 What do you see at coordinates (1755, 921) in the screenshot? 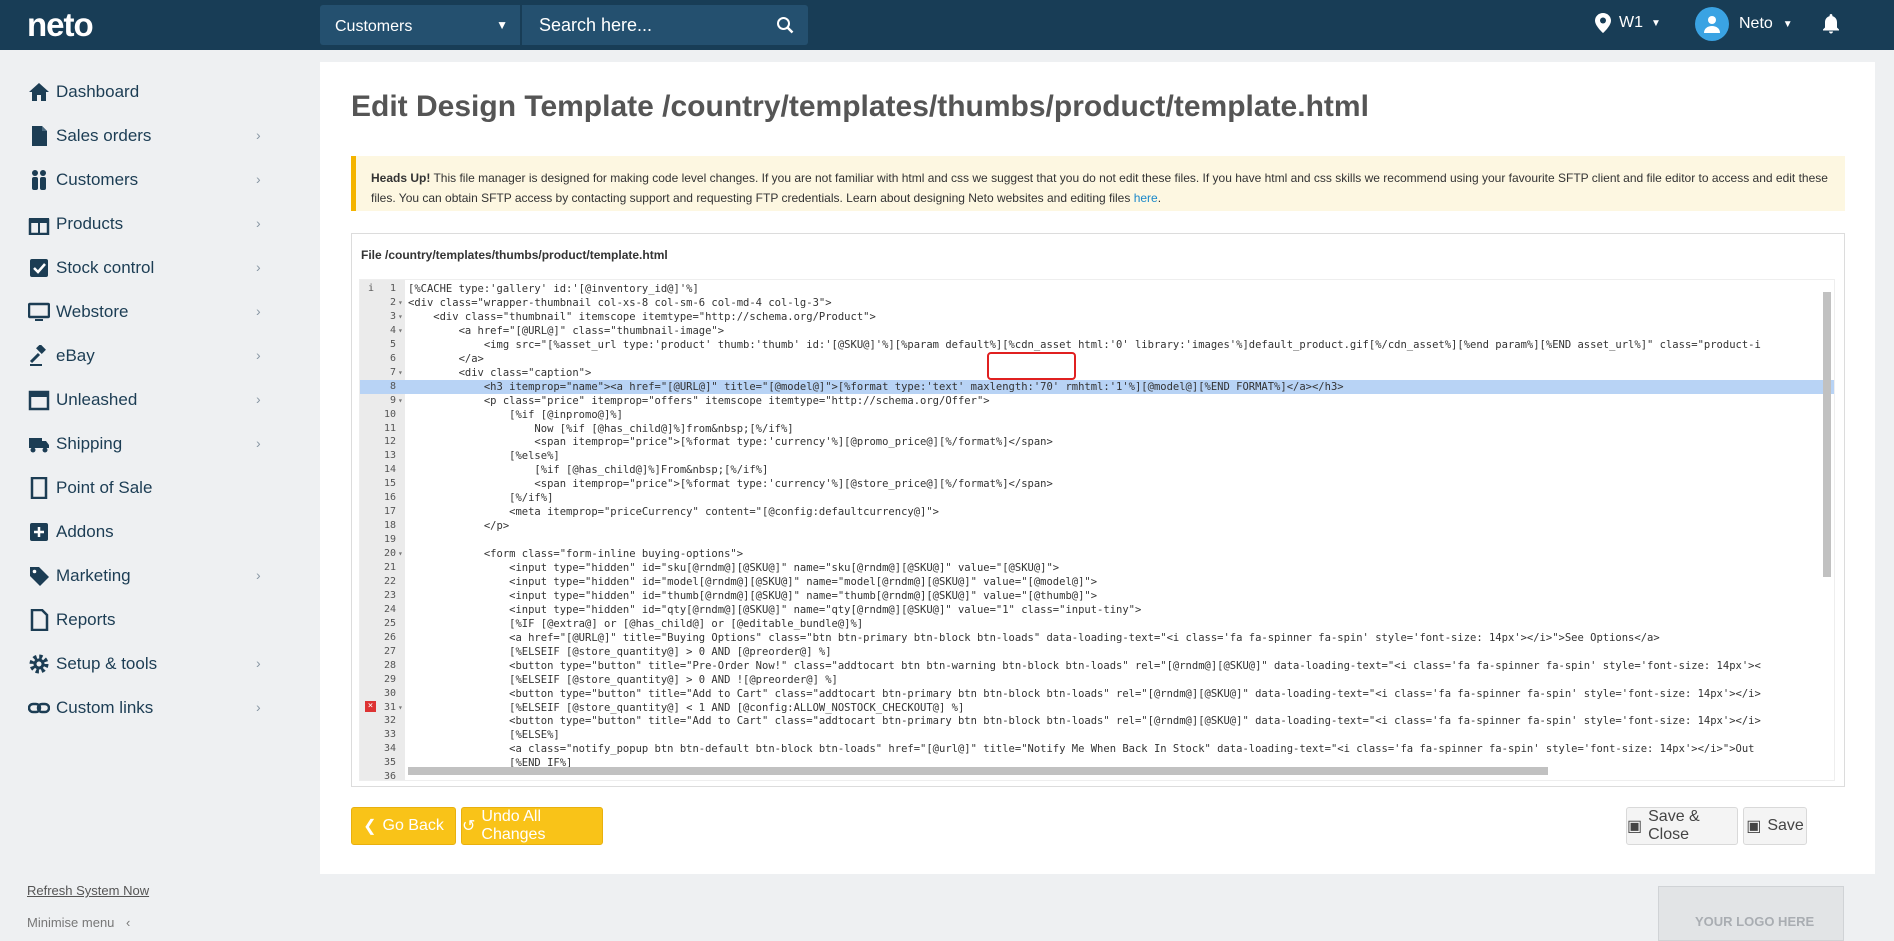
I see `logo-placeholder-text: YOUR LOGO HERE` at bounding box center [1755, 921].